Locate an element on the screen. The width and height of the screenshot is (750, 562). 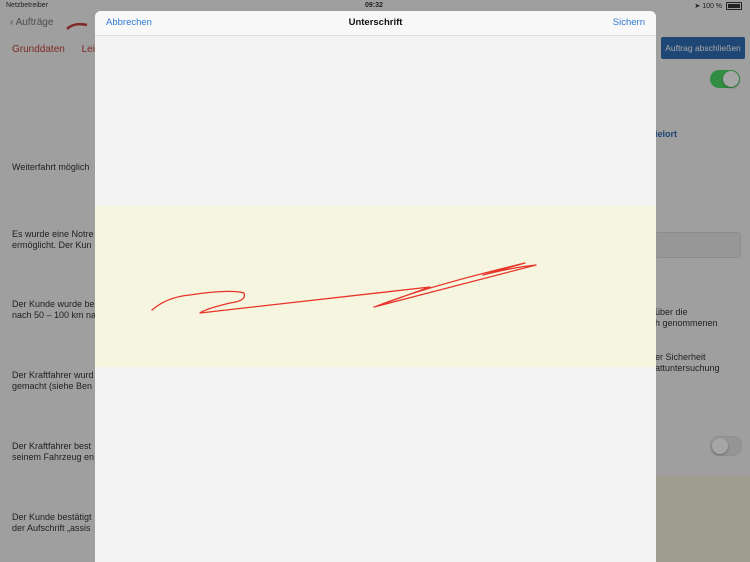
modal-title: Unterschrift is located at coordinates (375, 22).